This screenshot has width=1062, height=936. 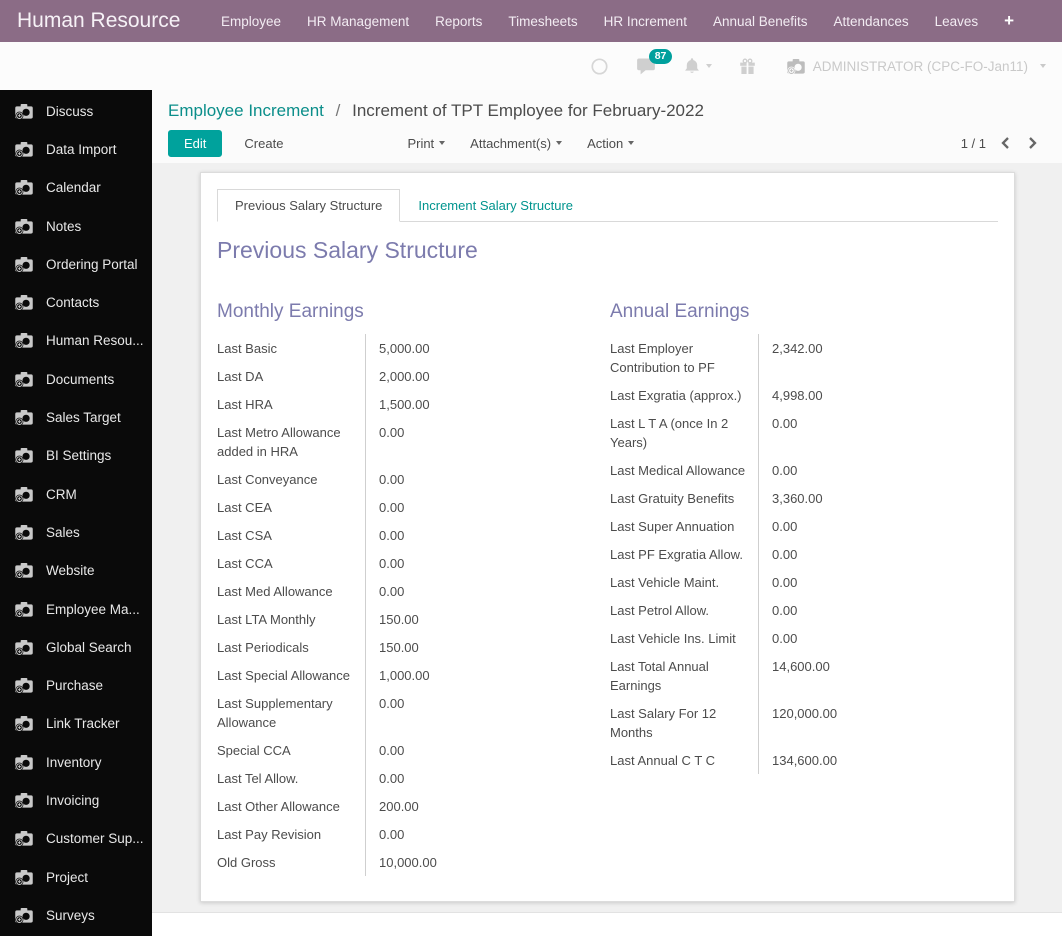 What do you see at coordinates (516, 143) in the screenshot?
I see `attachments-dropdown: Attachment(s)` at bounding box center [516, 143].